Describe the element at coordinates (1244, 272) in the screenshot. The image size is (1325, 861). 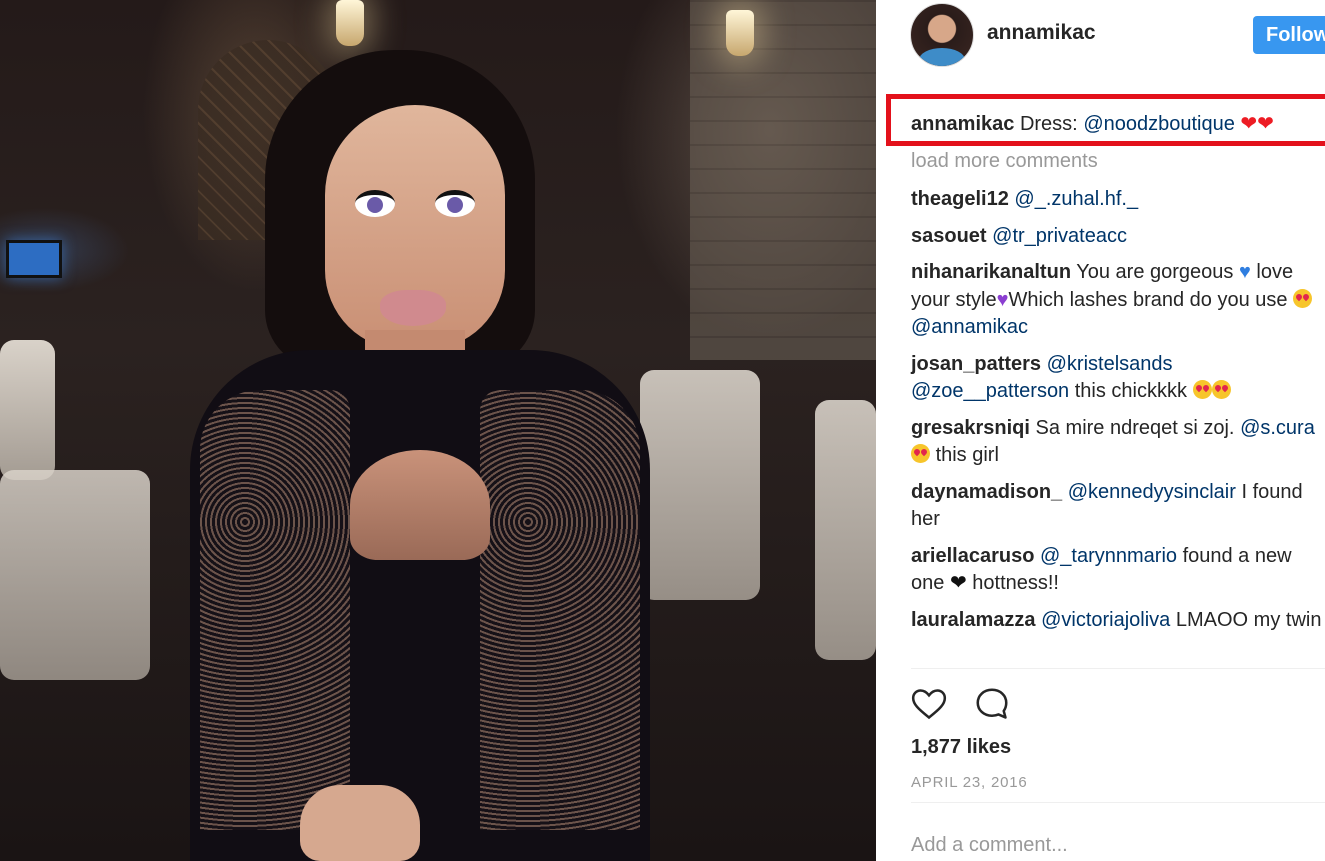
I see `blue-heart-icon: ♥` at that location.